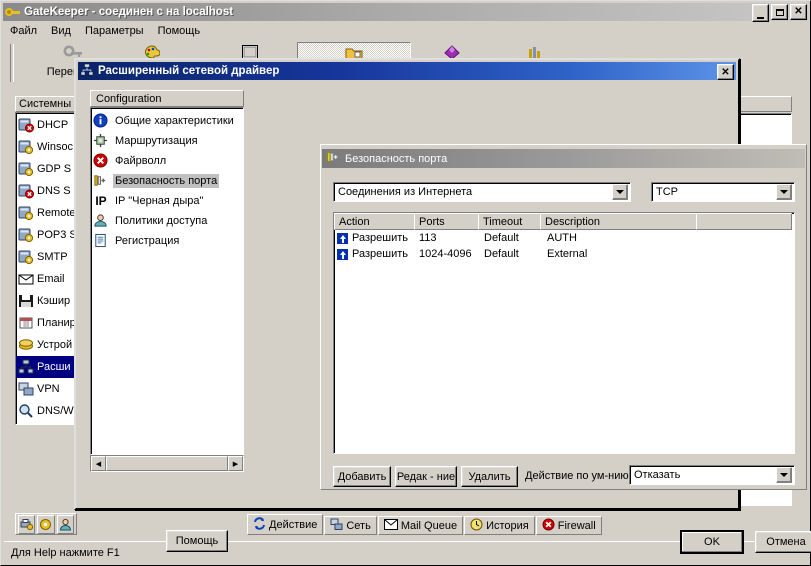  What do you see at coordinates (723, 192) in the screenshot?
I see `protocol-filter-combo: TCP` at bounding box center [723, 192].